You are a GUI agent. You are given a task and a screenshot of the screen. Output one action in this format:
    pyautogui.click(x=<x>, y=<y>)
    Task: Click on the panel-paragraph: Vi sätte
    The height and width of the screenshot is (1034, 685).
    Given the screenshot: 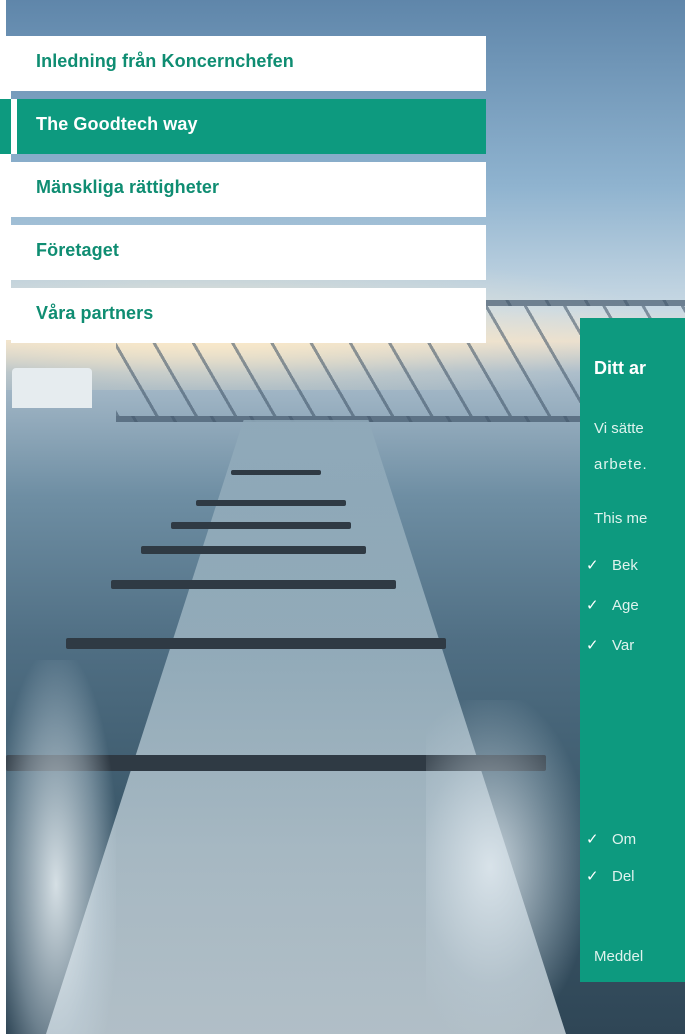 What is the action you would take?
    pyautogui.click(x=619, y=428)
    